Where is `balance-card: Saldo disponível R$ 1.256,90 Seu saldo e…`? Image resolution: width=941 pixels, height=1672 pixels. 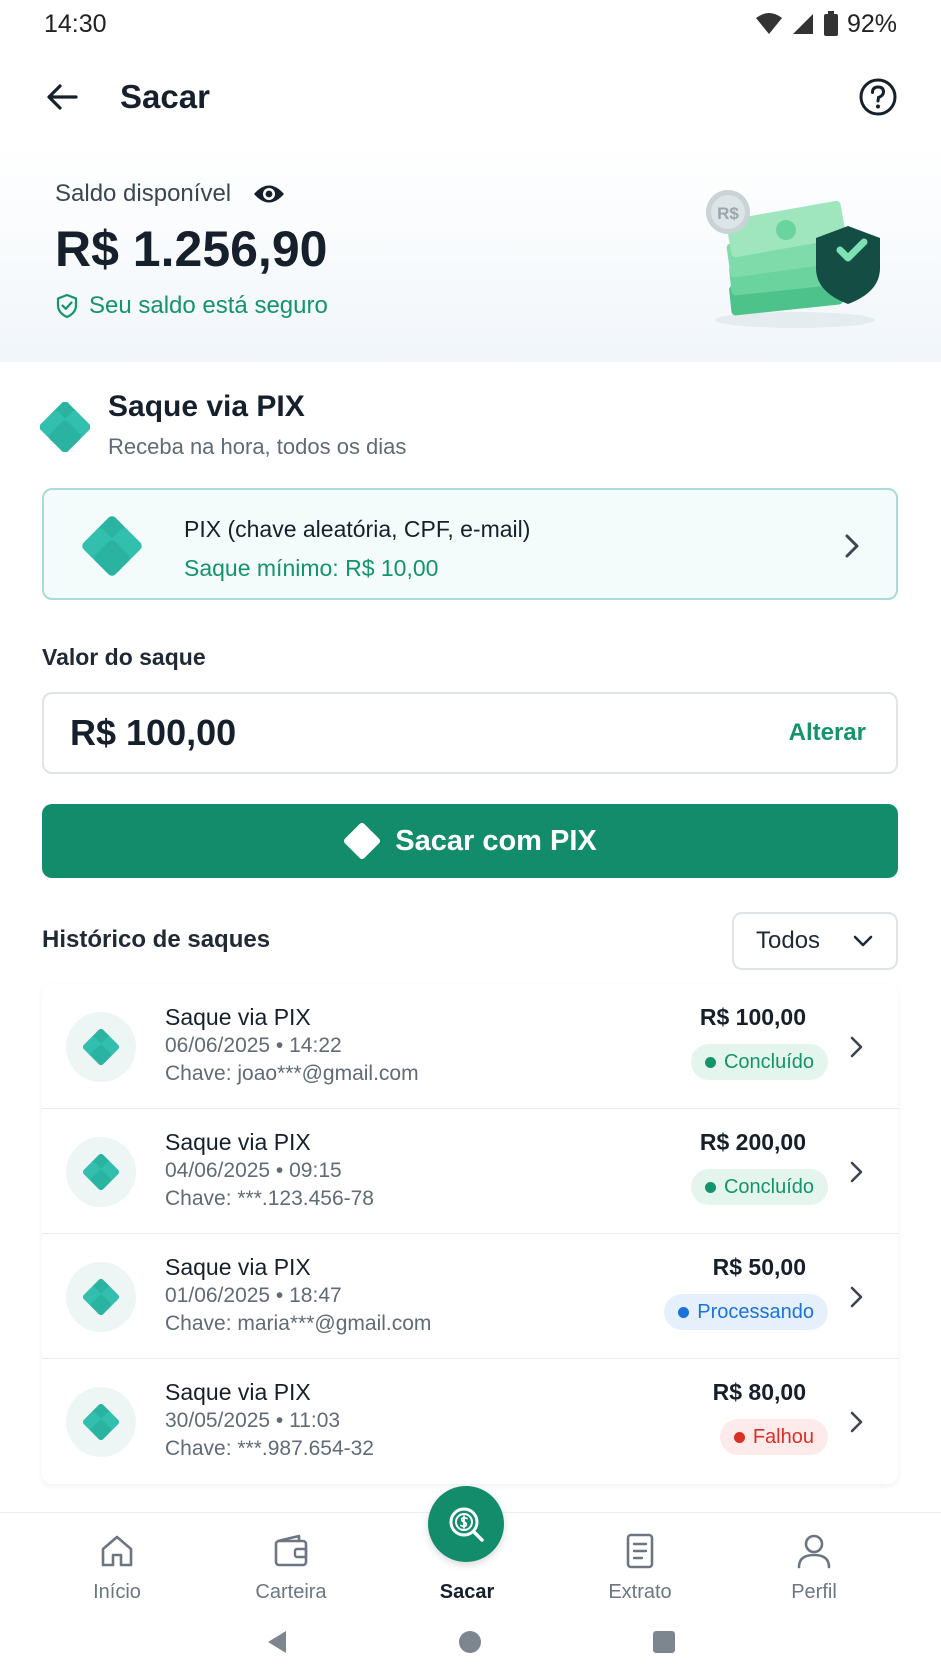 balance-card: Saldo disponível R$ 1.256,90 Seu saldo e… is located at coordinates (470, 251).